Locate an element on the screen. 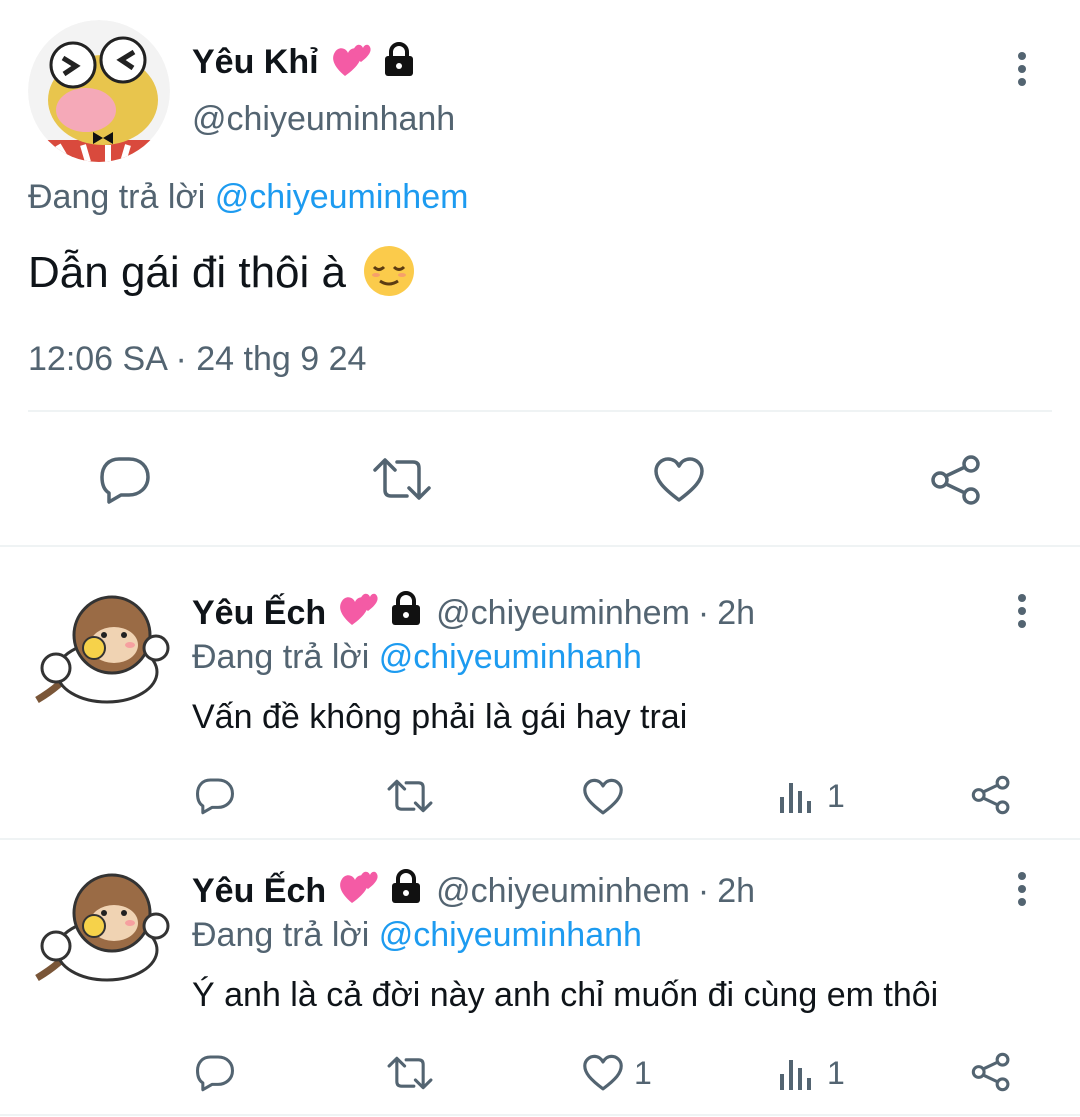  like-count: 1 is located at coordinates (643, 1072).